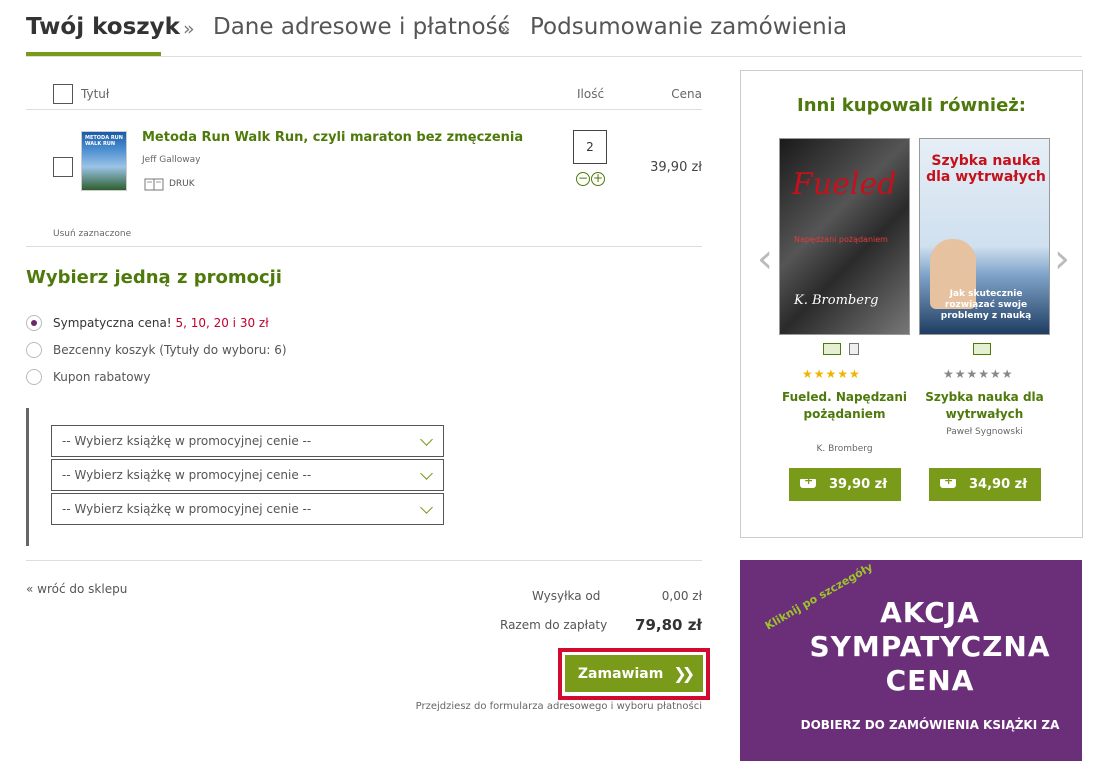 Image resolution: width=1109 pixels, height=761 pixels. Describe the element at coordinates (566, 596) in the screenshot. I see `shipping-label: Wysyłka od` at that location.